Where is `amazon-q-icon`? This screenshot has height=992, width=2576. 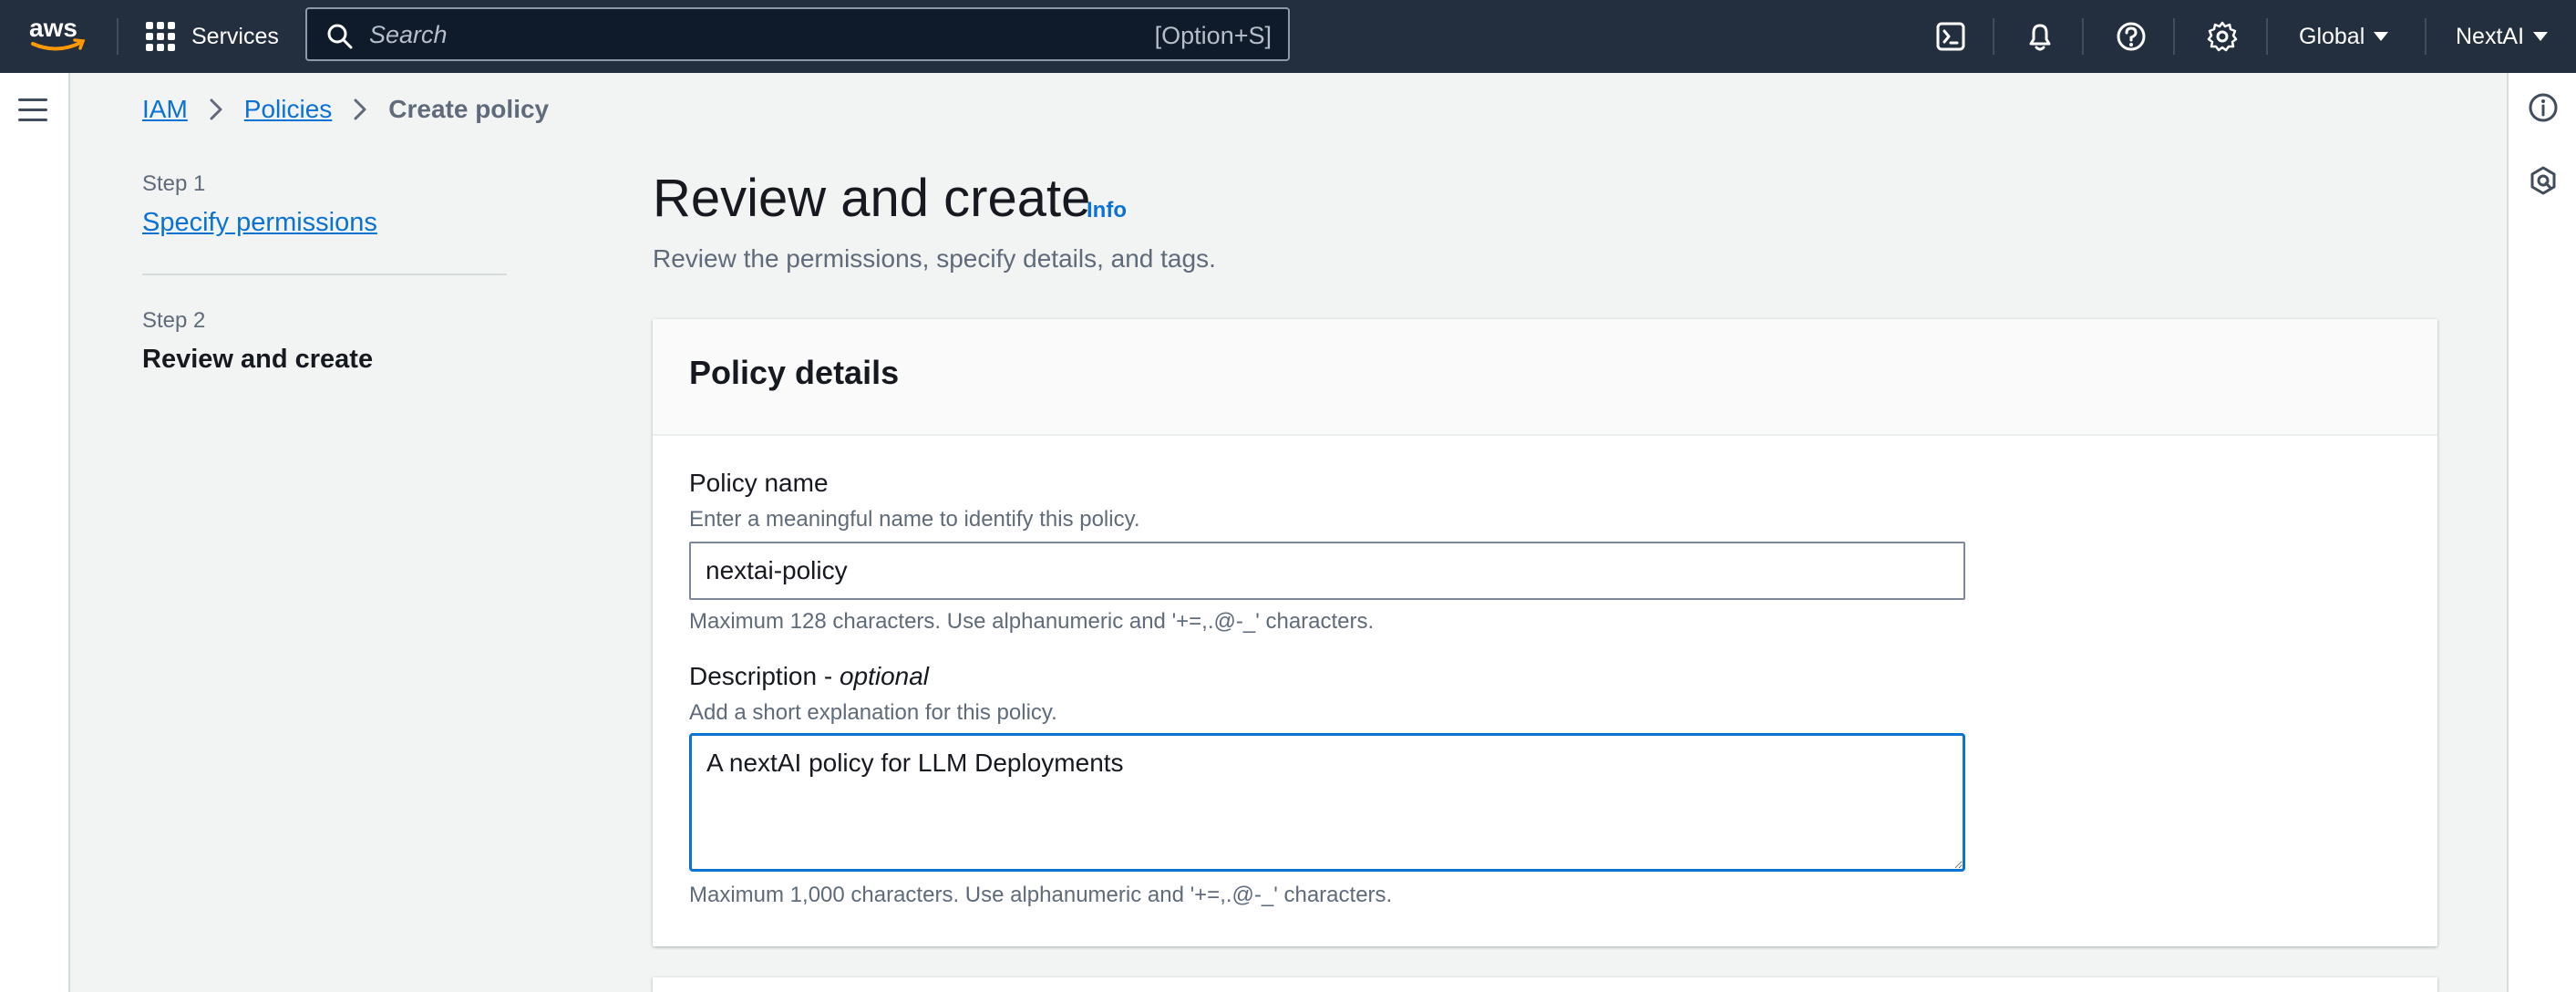 amazon-q-icon is located at coordinates (2543, 180).